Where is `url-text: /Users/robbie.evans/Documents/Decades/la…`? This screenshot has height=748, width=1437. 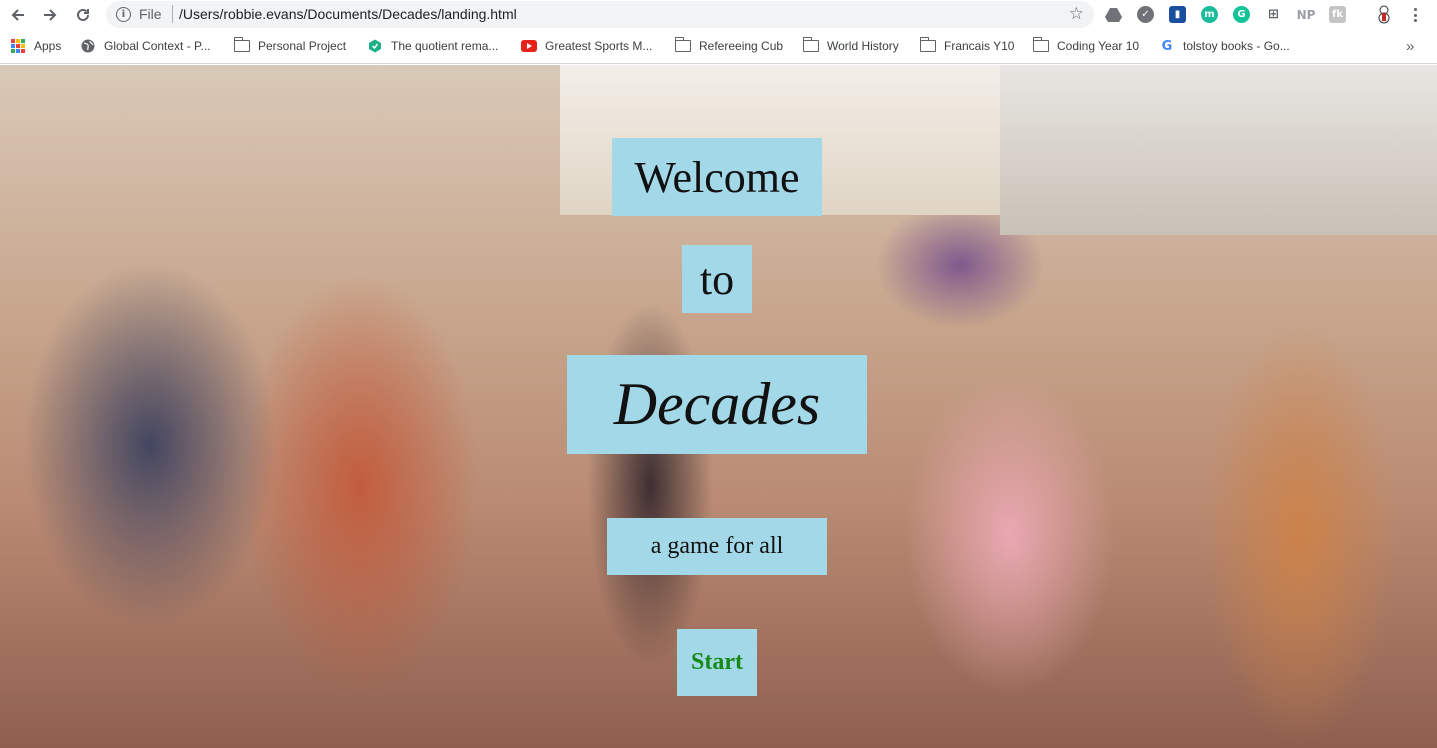 url-text: /Users/robbie.evans/Documents/Decades/la… is located at coordinates (348, 14).